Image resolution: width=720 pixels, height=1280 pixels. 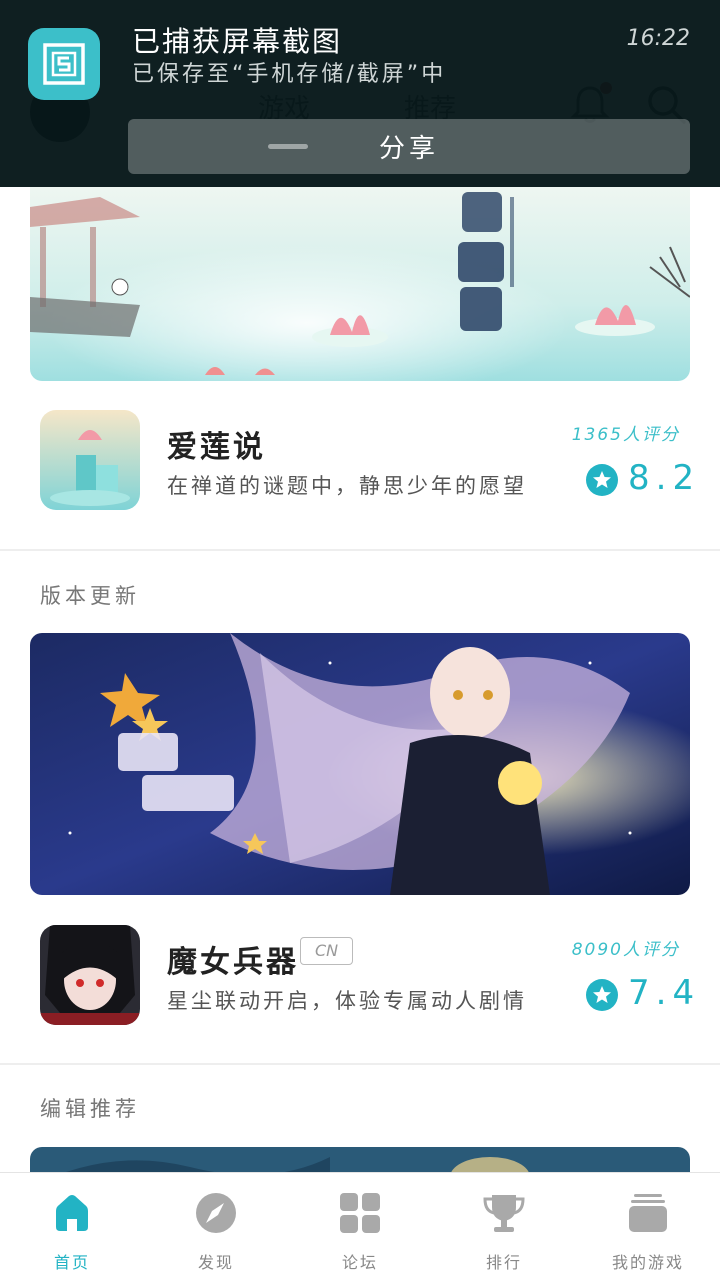 I want to click on nav-label: 排行, so click(x=503, y=1262).